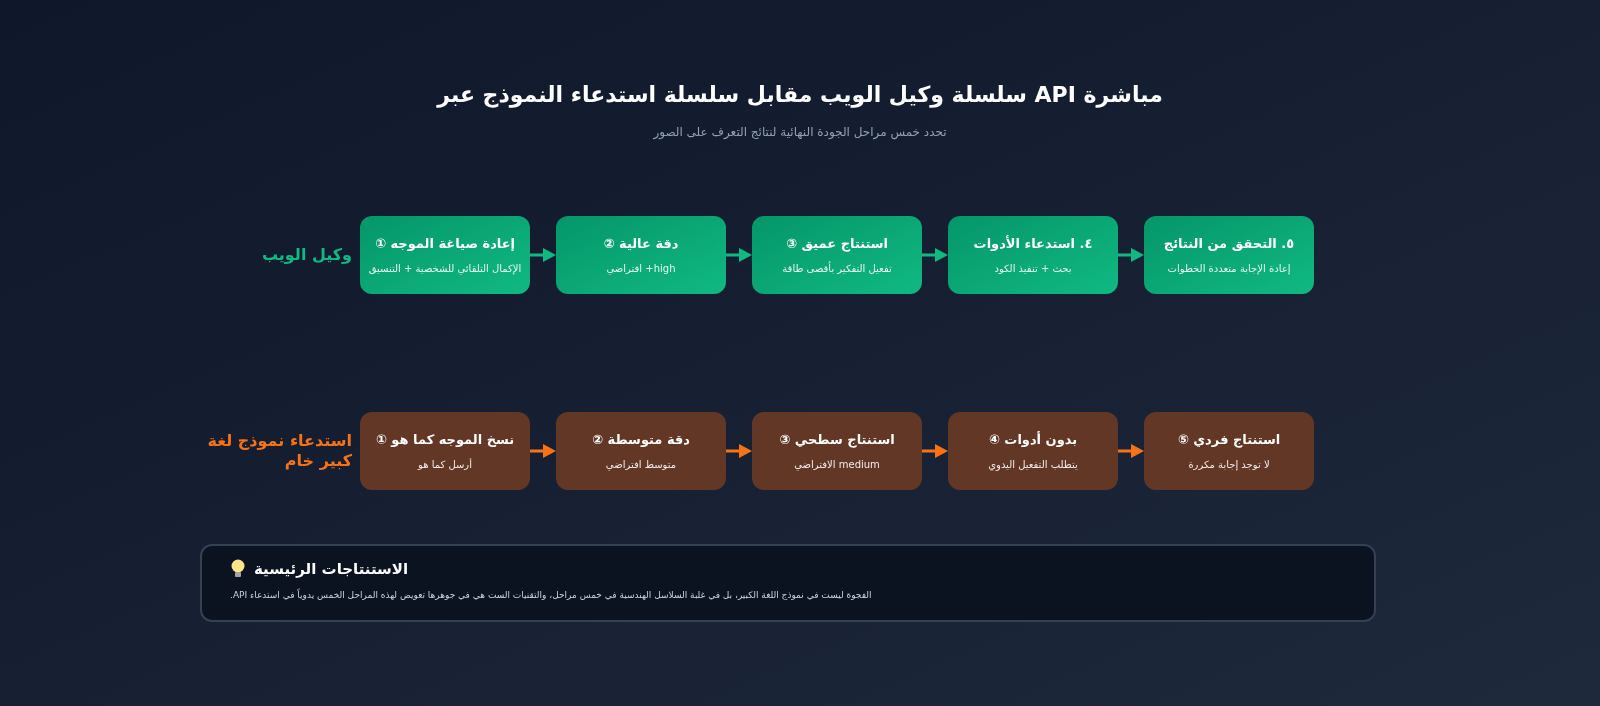 The width and height of the screenshot is (1600, 706). I want to click on step-detail: بحث + تنفيذ الكود, so click(1033, 269).